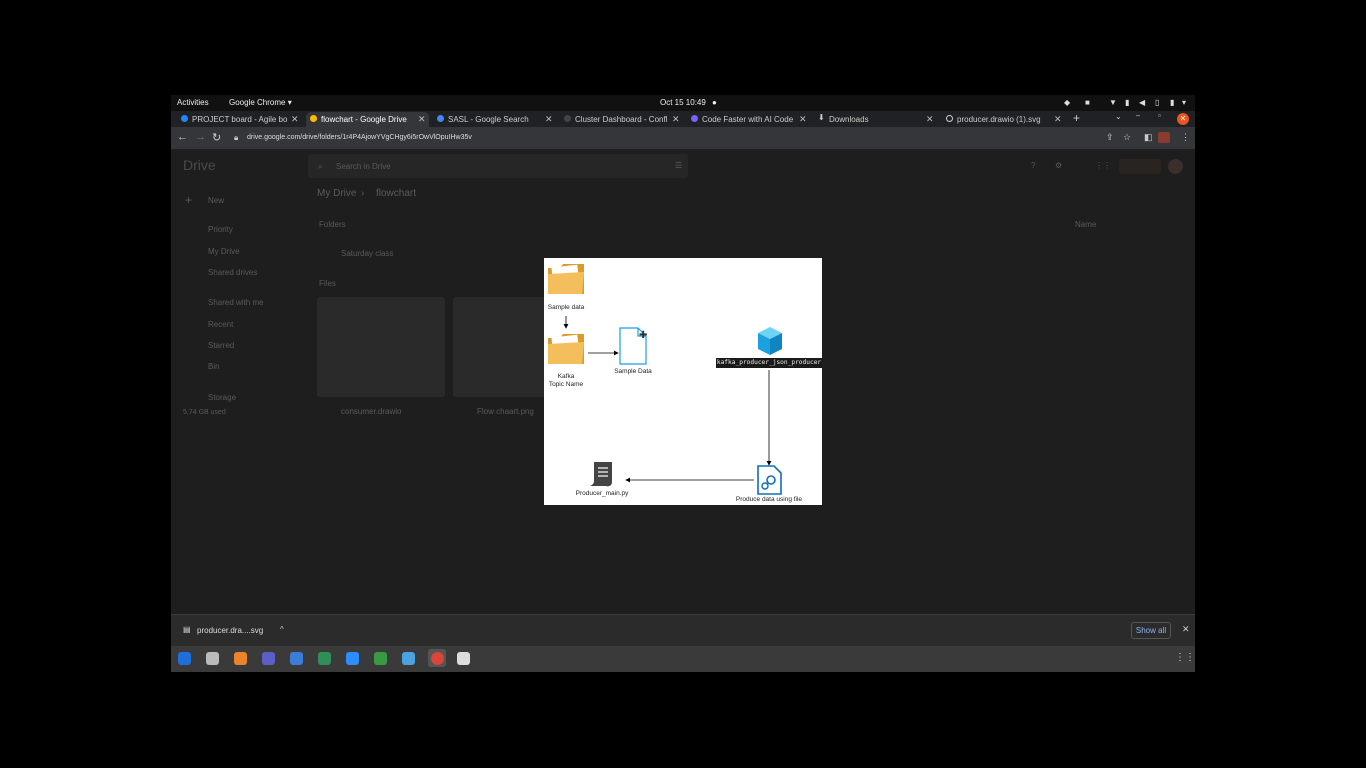 Image resolution: width=1366 pixels, height=768 pixels. I want to click on apps-grid-icon: ⋮⋮, so click(1103, 165).